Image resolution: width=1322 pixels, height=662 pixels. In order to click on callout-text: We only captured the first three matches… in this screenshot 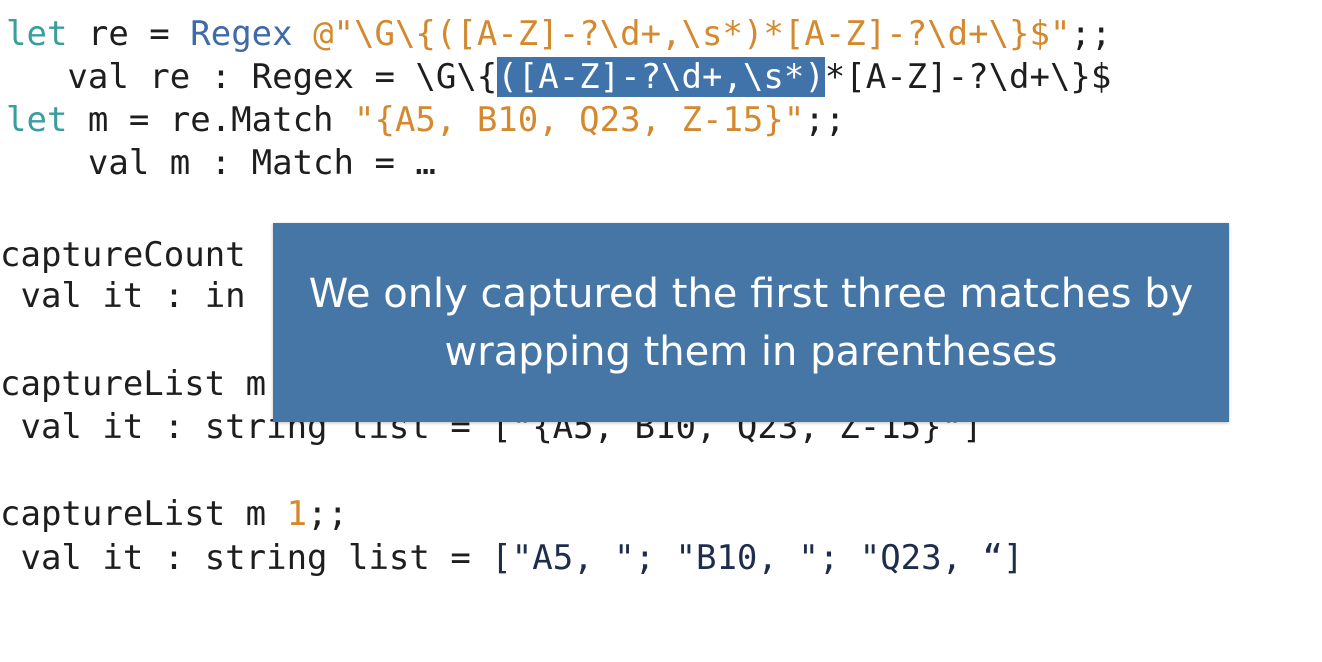, I will do `click(751, 322)`.